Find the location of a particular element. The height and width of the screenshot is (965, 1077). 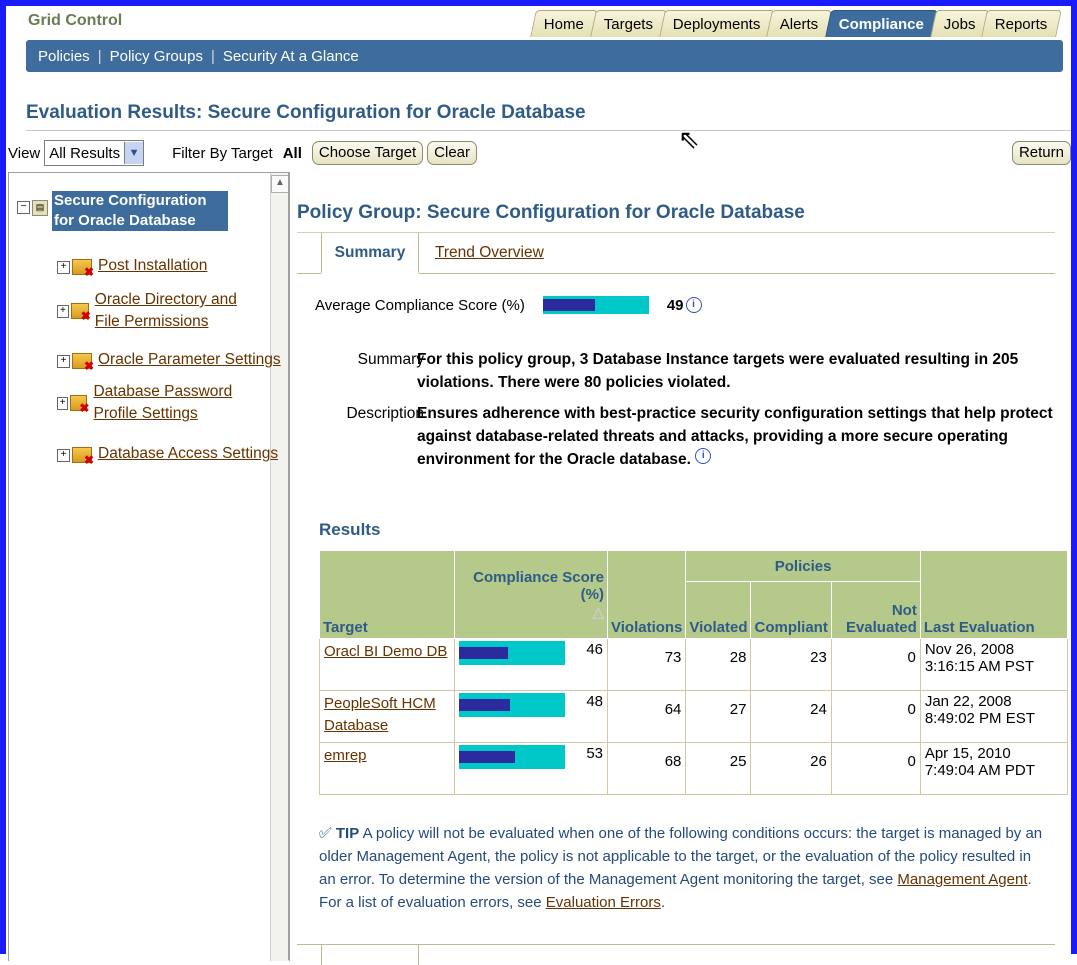

tab-alerts: Alerts is located at coordinates (799, 23).